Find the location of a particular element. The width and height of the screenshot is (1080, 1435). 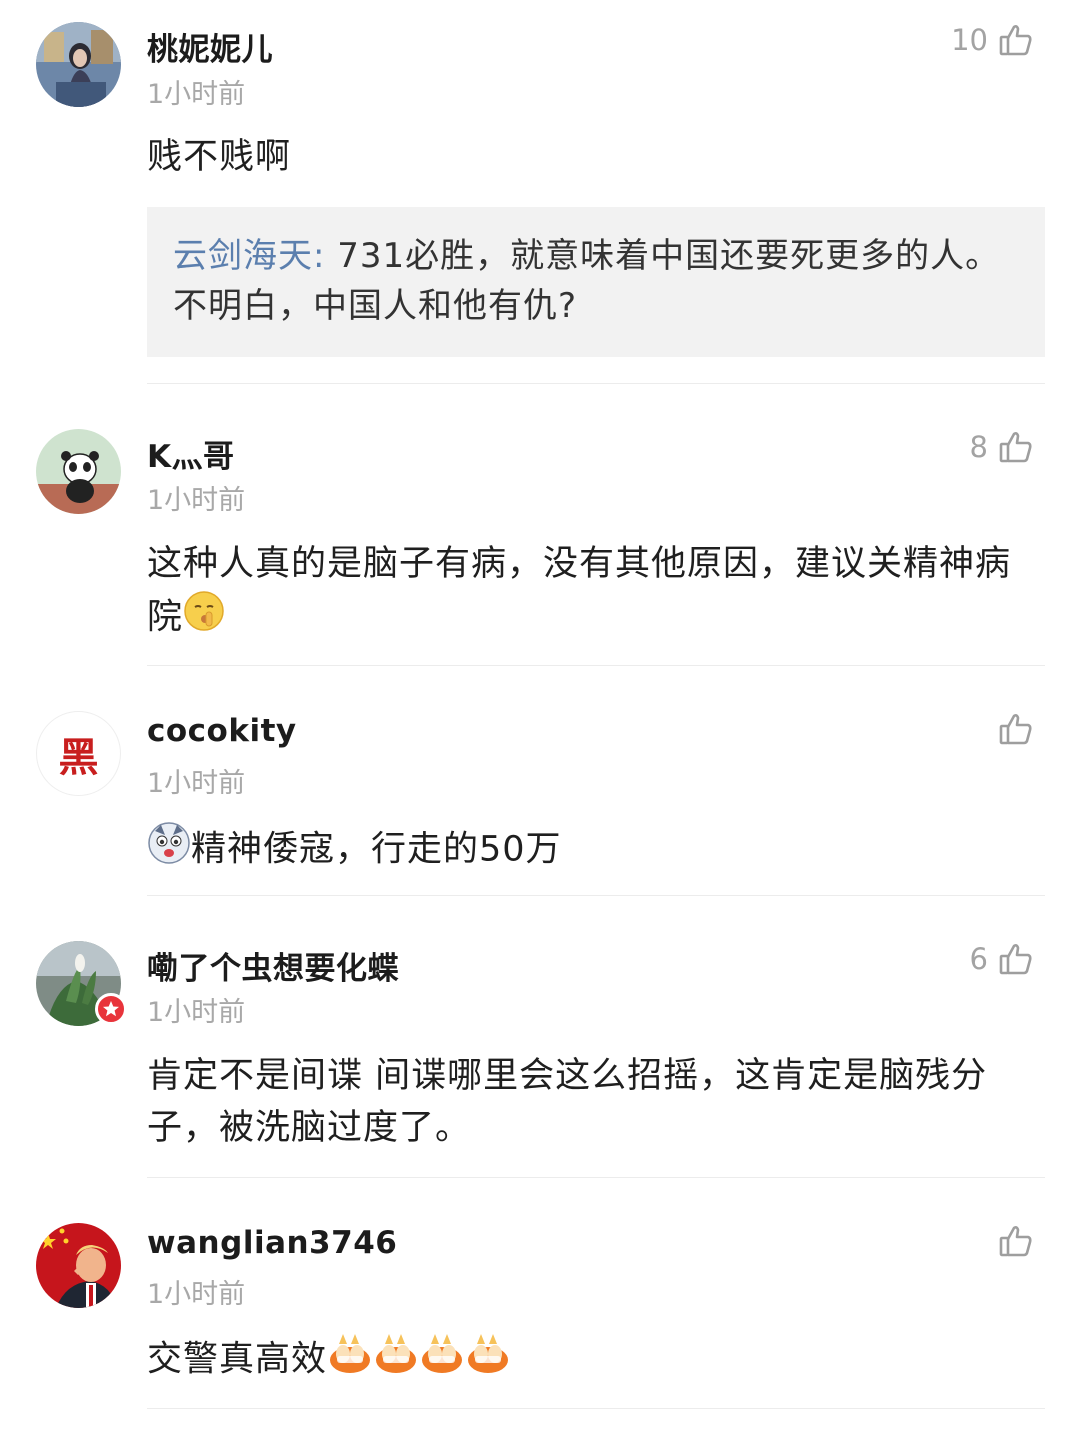

avatar: 黑 is located at coordinates (78, 753).